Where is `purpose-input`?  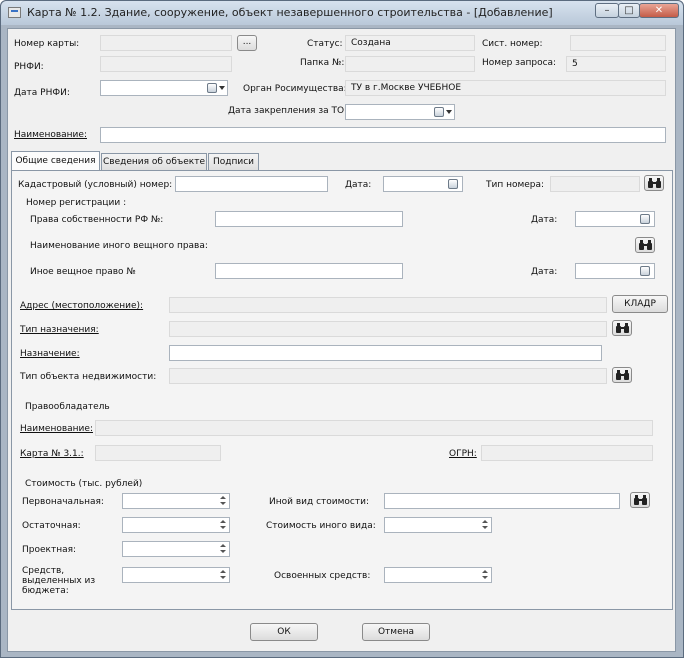 purpose-input is located at coordinates (385, 353).